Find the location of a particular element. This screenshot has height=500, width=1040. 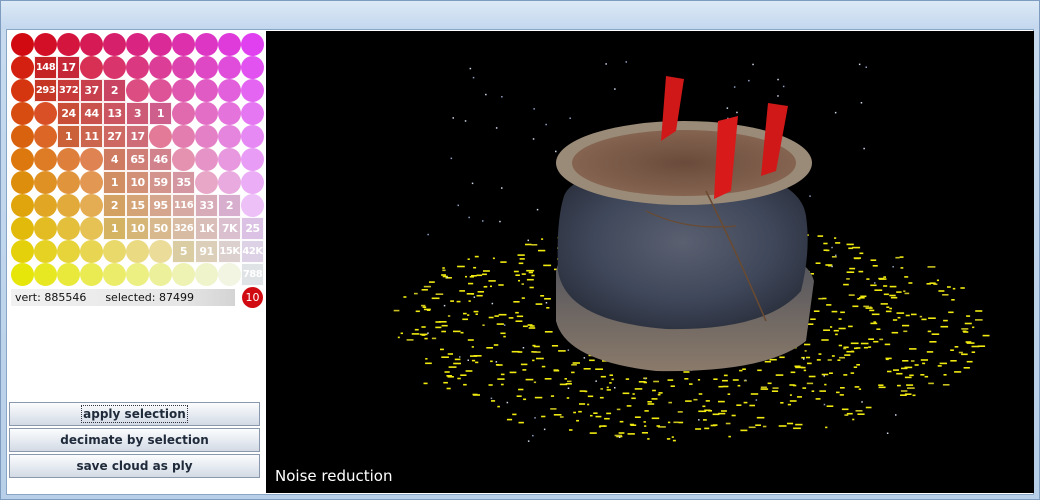

histogram-cell-count: 326 is located at coordinates (183, 228).